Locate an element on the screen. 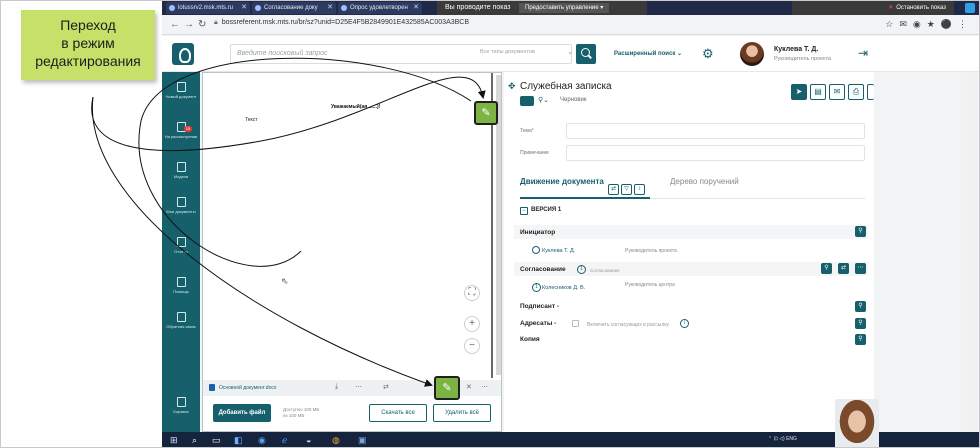  approval-status: Согласование is located at coordinates (605, 270).